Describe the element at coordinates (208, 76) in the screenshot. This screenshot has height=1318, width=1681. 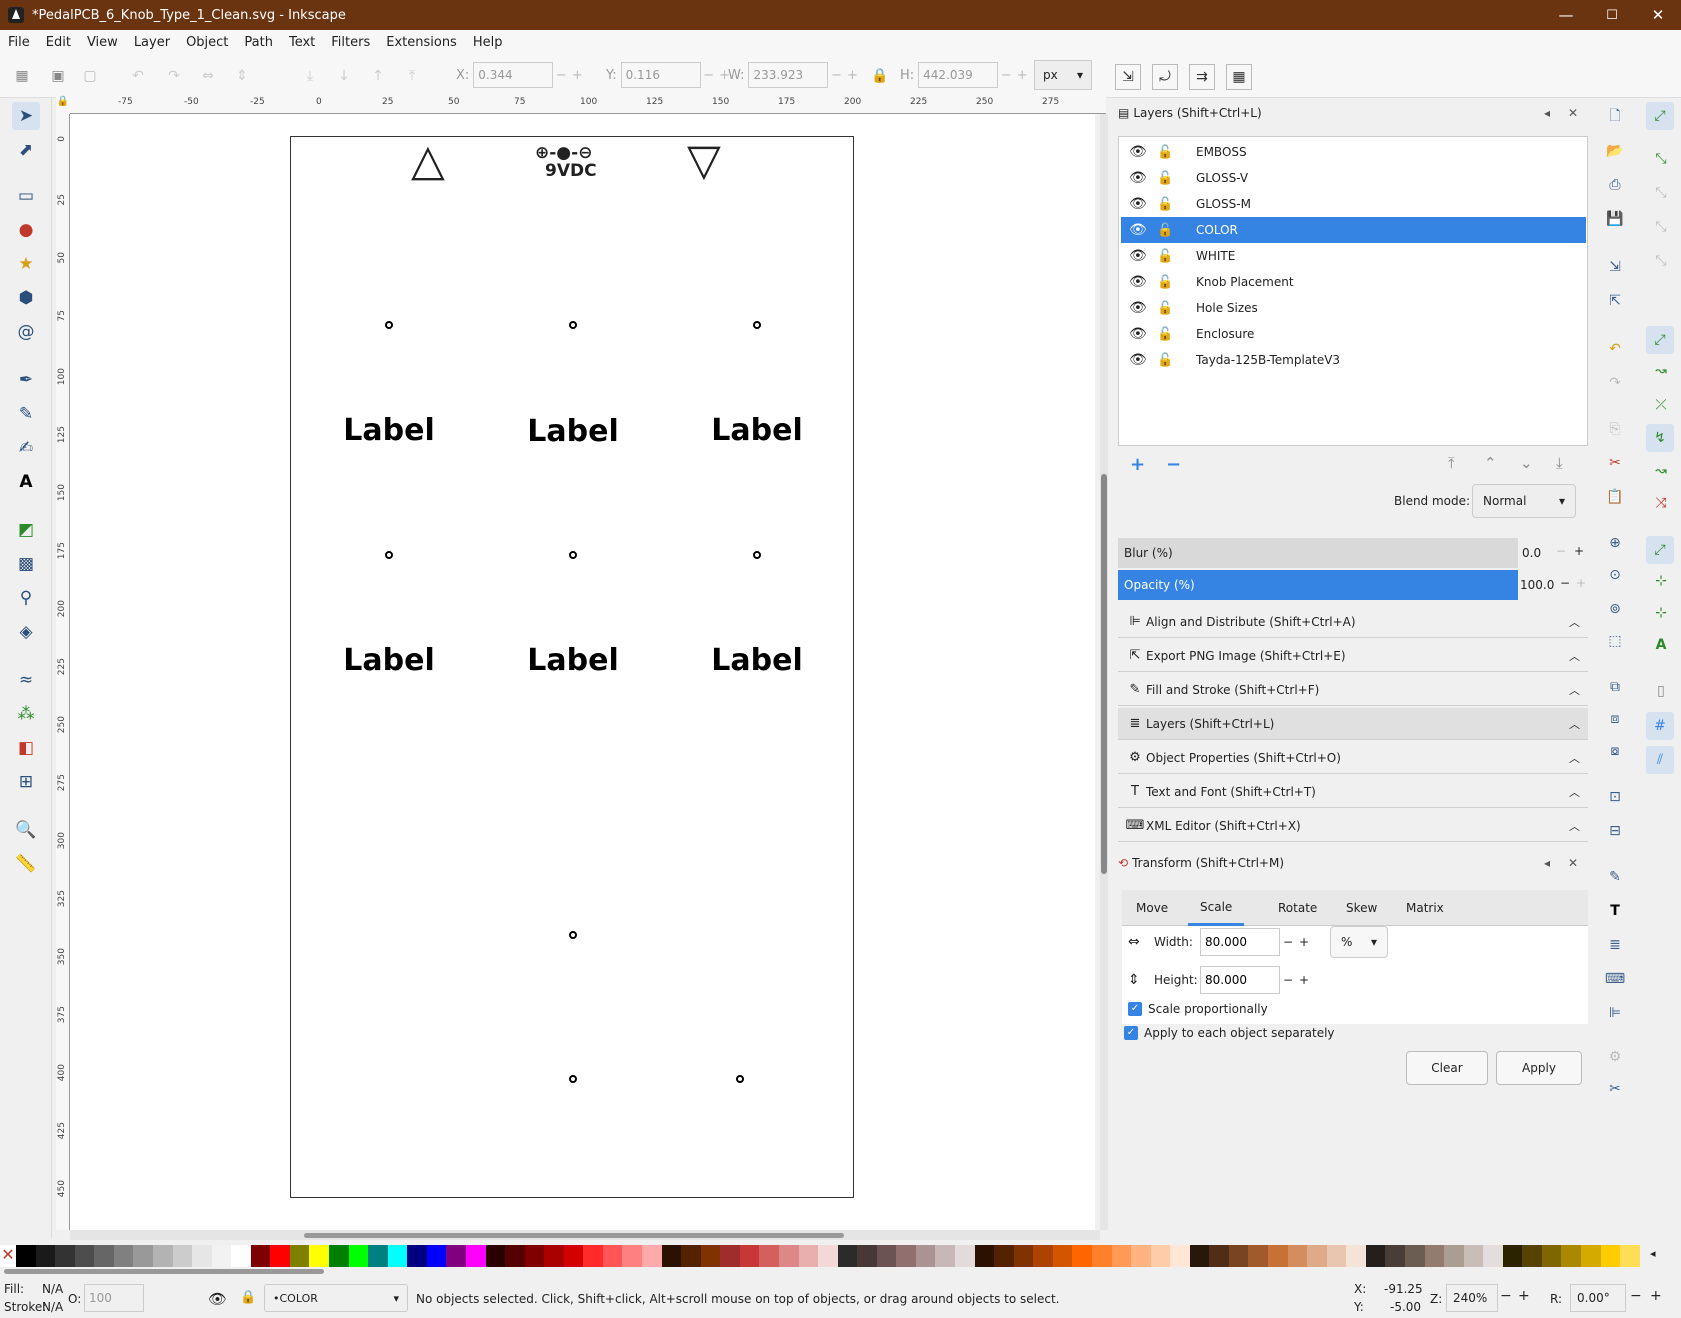
I see `flip-horizontal-icon: ⇔` at that location.